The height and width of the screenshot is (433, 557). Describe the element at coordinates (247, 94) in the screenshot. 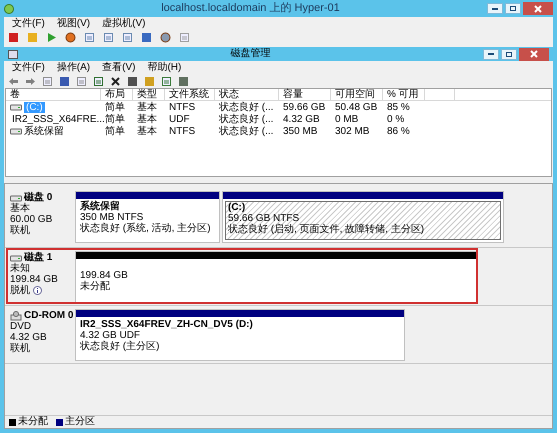

I see `column-header: 状态` at that location.